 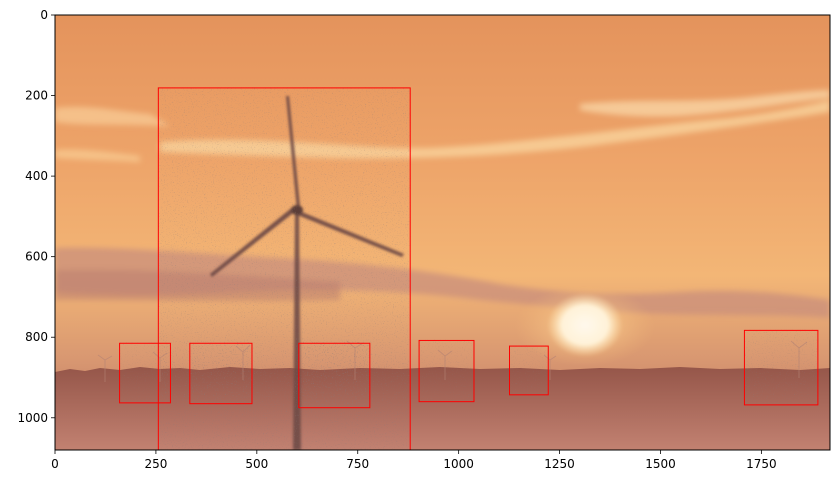 I want to click on x-tick-label: 0, so click(x=55, y=464).